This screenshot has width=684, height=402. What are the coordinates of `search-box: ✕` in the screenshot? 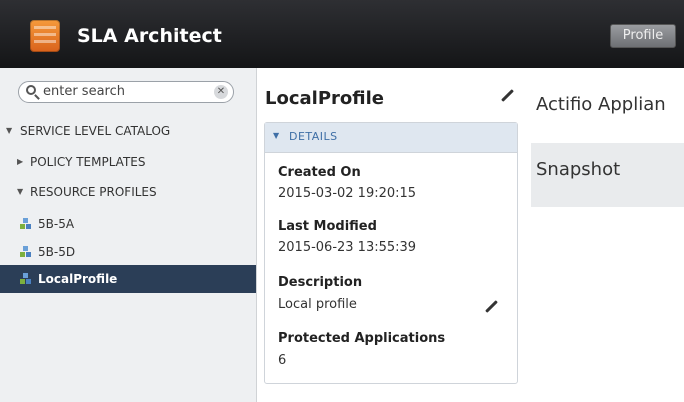 It's located at (126, 92).